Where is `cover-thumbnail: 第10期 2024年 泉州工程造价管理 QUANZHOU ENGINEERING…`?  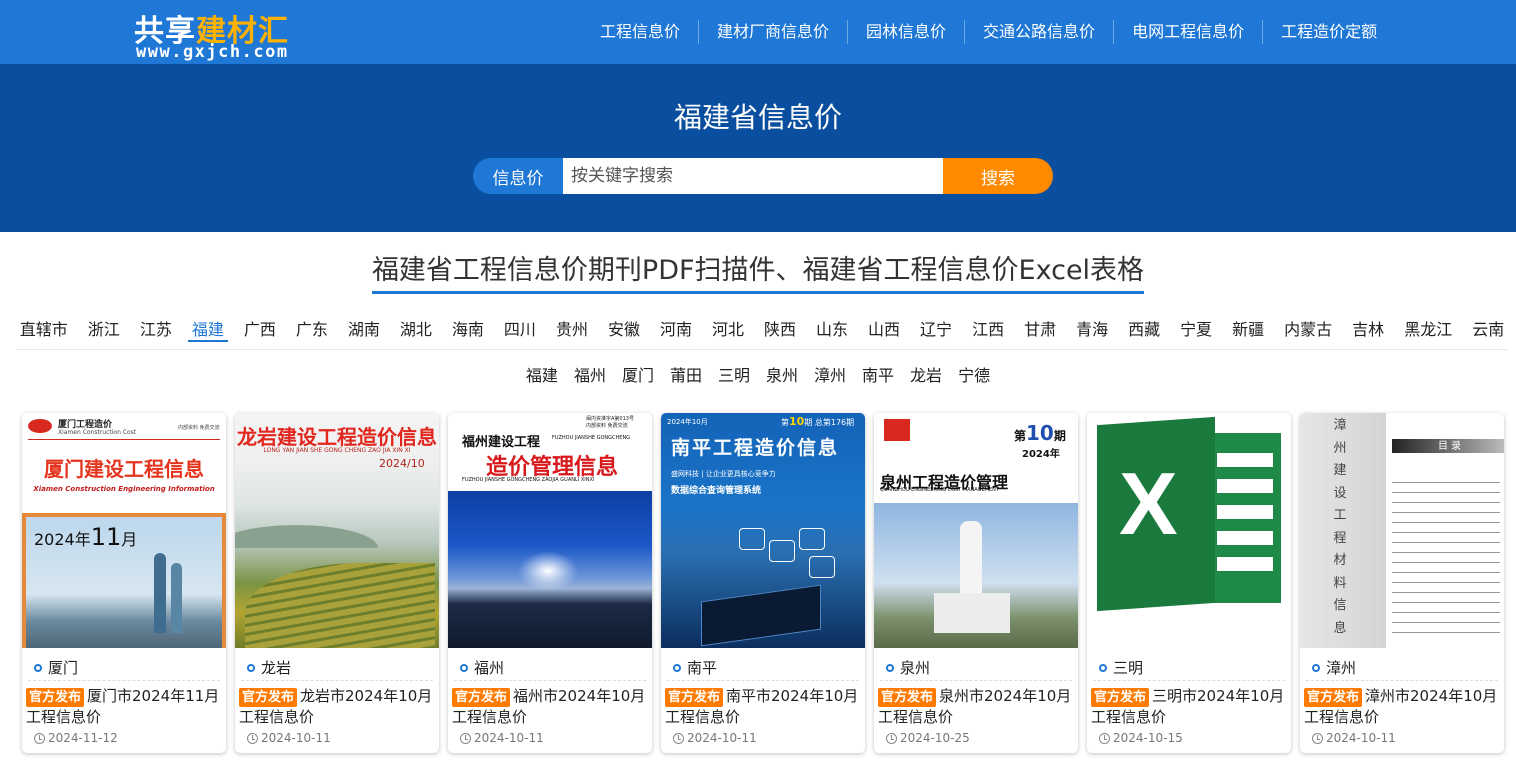
cover-thumbnail: 第10期 2024年 泉州工程造价管理 QUANZHOU ENGINEERING… is located at coordinates (976, 530).